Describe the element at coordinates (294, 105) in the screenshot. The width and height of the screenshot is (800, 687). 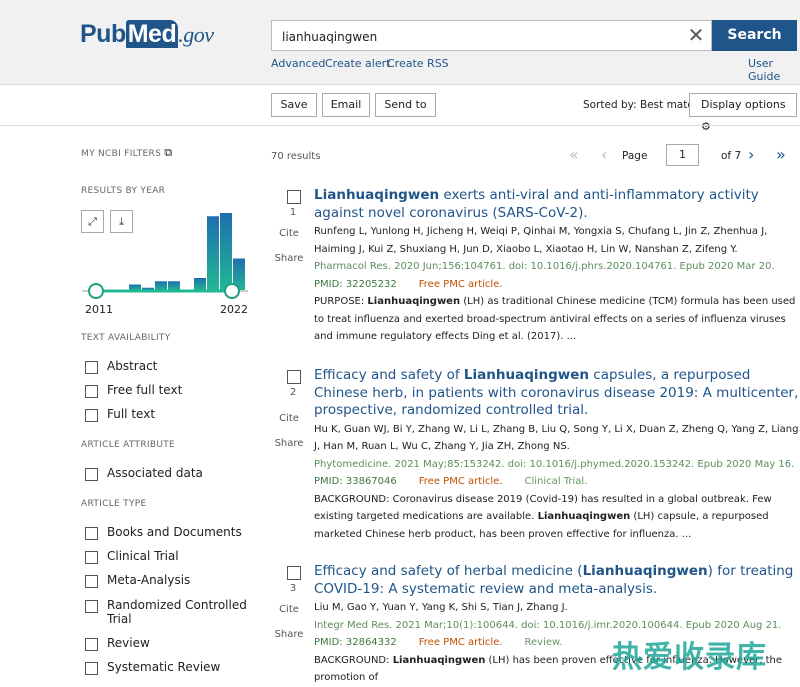
I see `save-button: Save` at that location.